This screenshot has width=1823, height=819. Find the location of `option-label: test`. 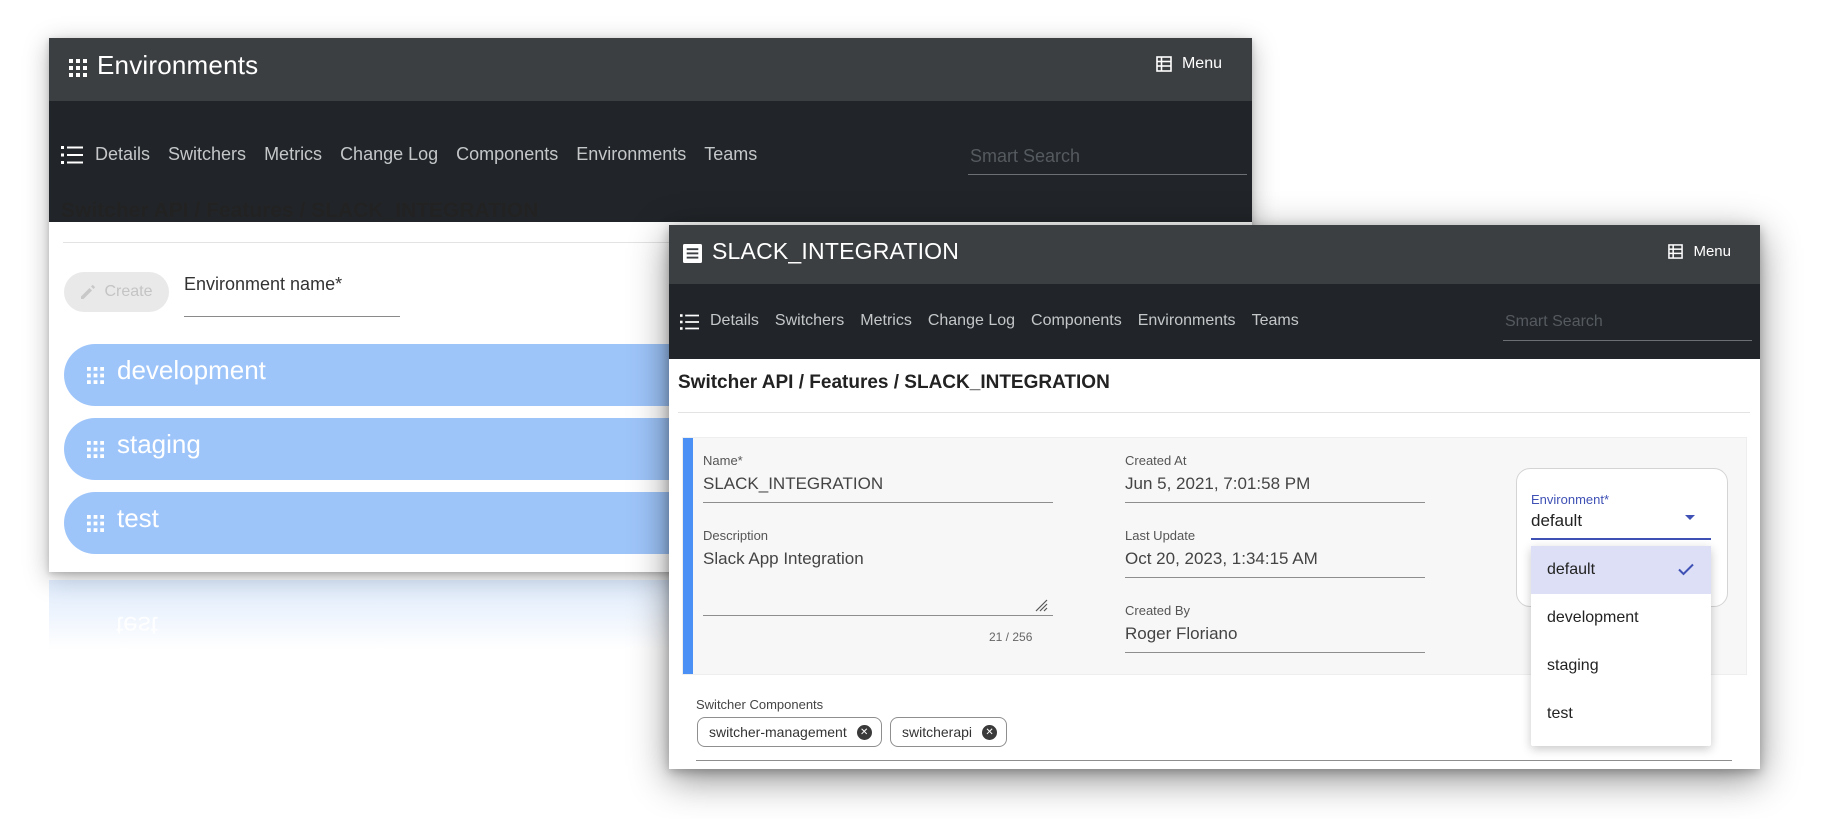

option-label: test is located at coordinates (1560, 713).